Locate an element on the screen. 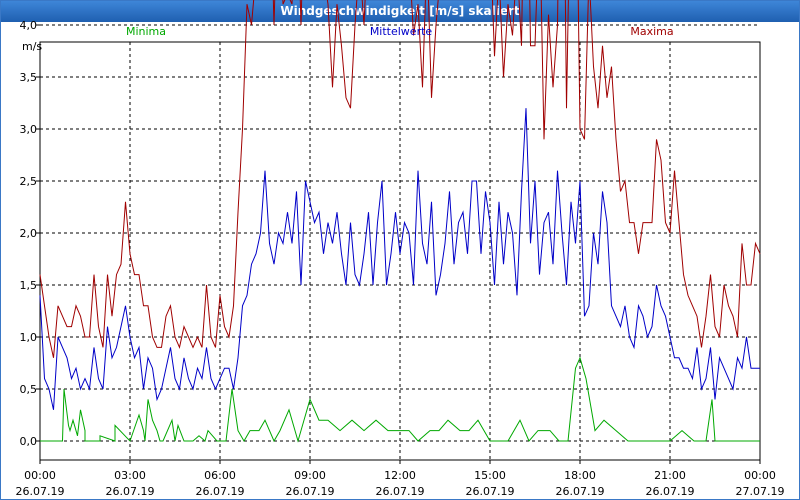 This screenshot has width=800, height=500. x-tick-date: 27.07.19 is located at coordinates (760, 491).